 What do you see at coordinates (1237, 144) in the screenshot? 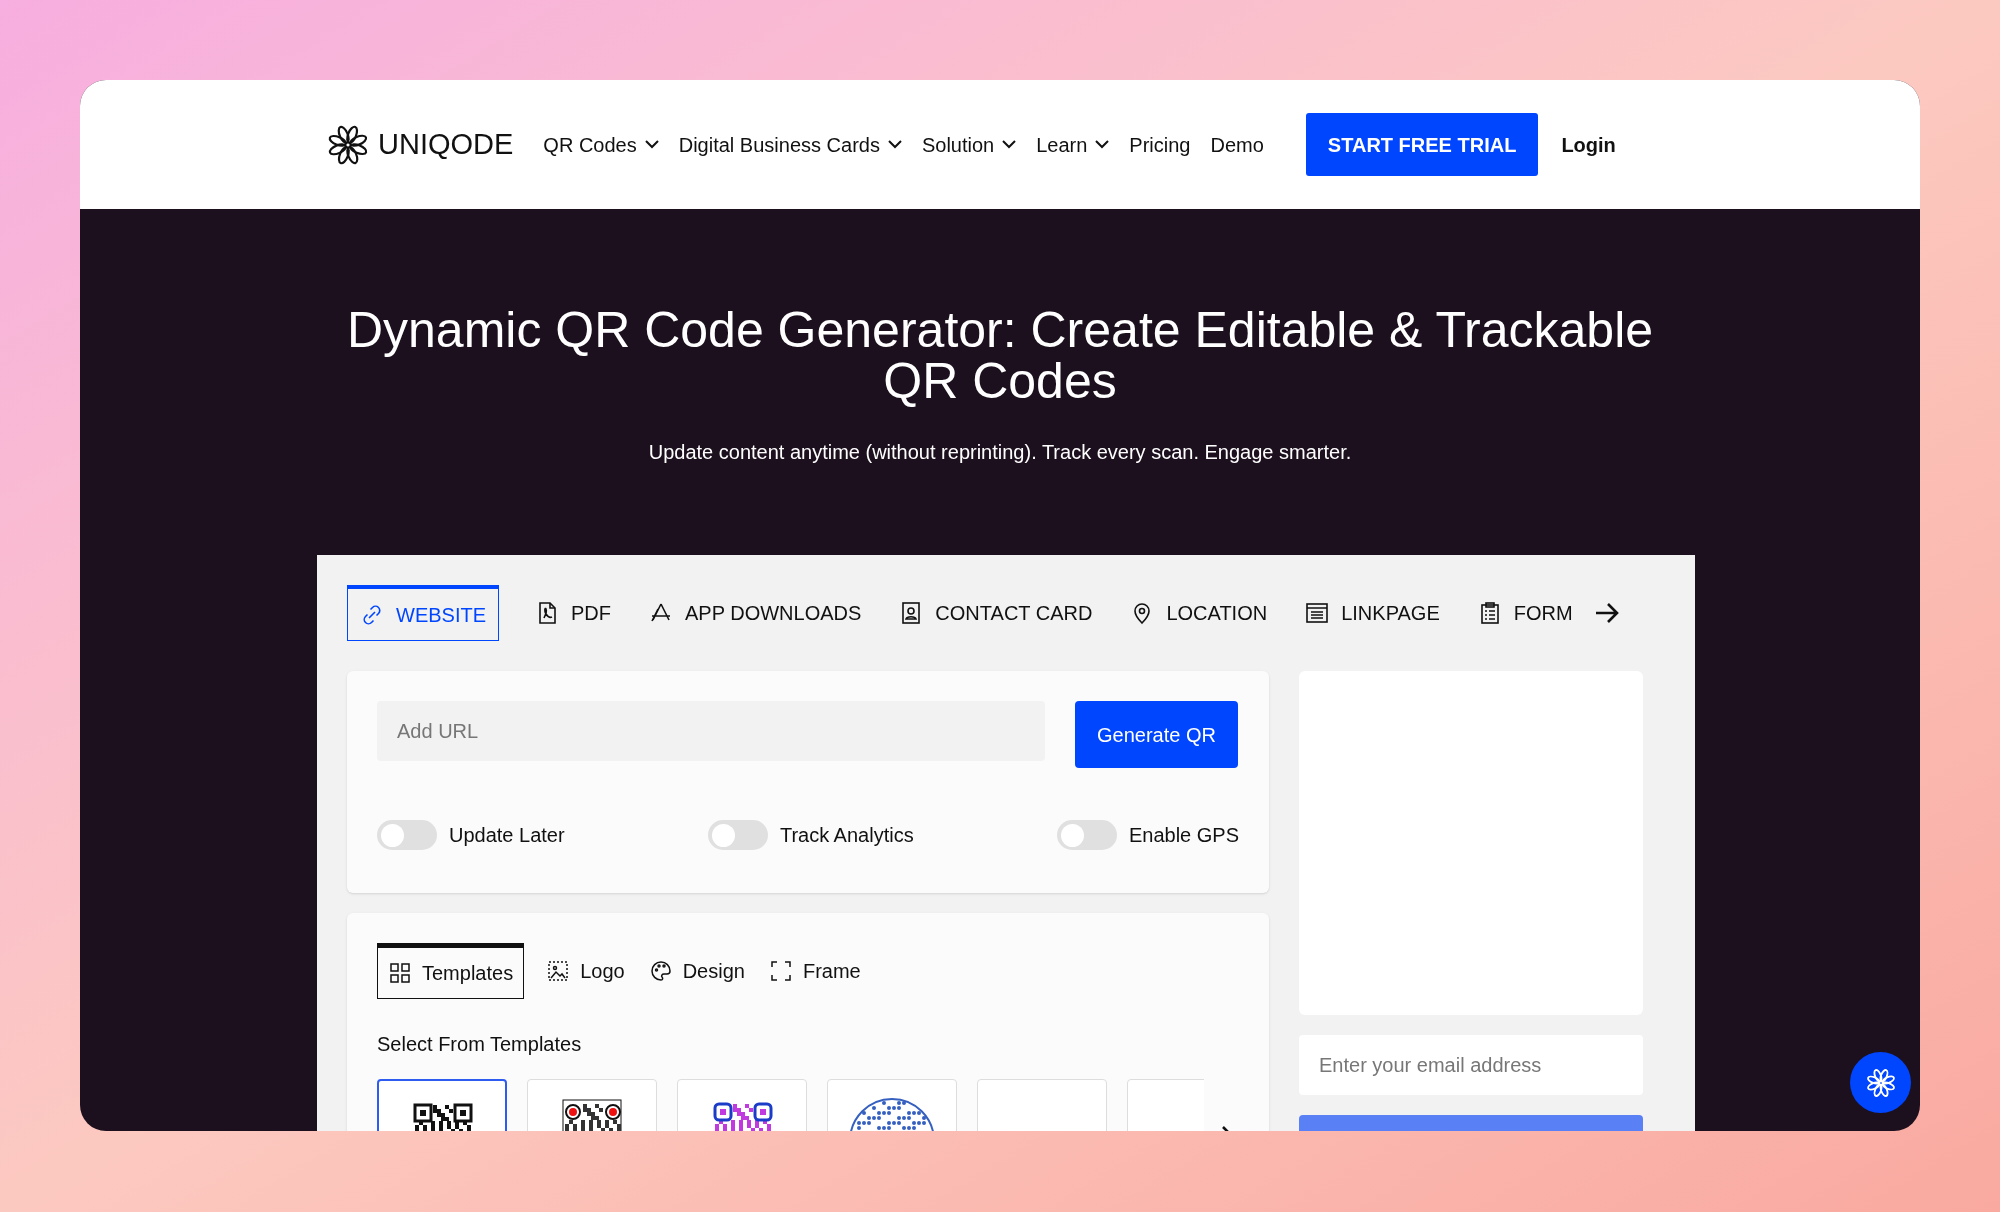
I see `nav-link: Demo` at bounding box center [1237, 144].